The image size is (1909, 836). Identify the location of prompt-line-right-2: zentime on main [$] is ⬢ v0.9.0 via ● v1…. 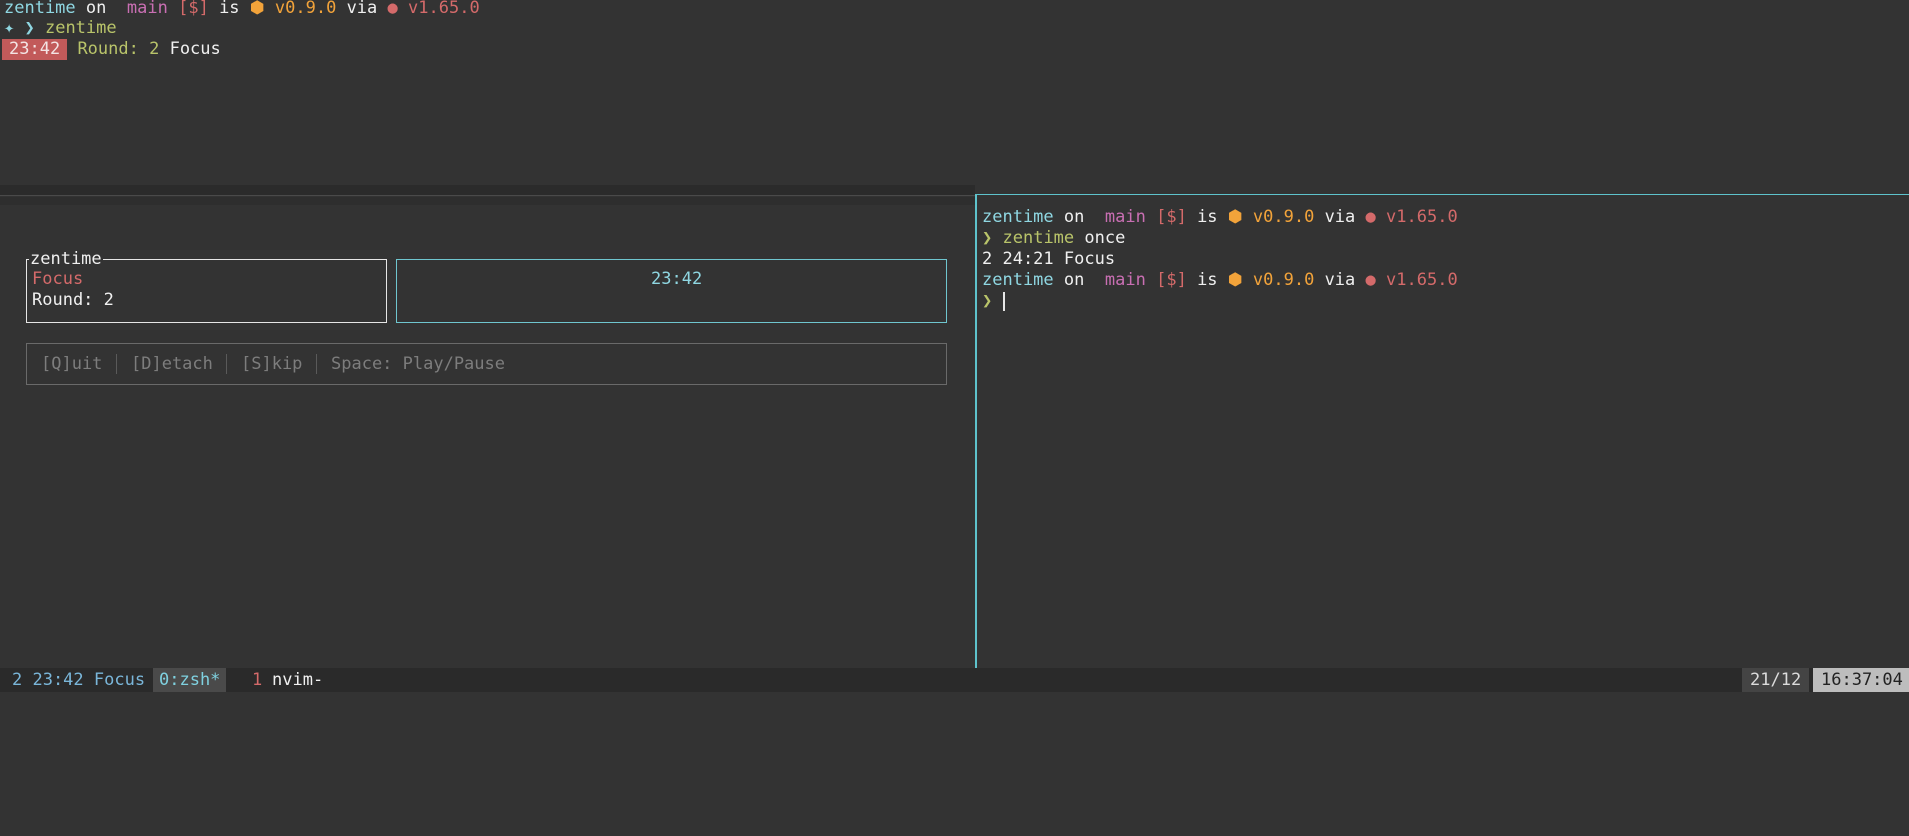
(1220, 280).